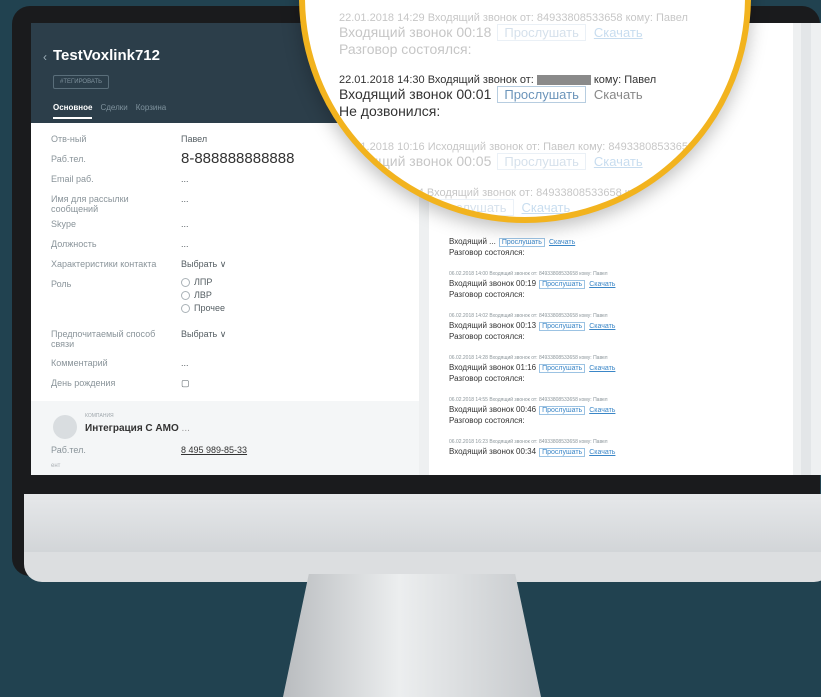 This screenshot has width=821, height=697. What do you see at coordinates (99, 416) in the screenshot?
I see `company-label: КОМПАНИЯ` at bounding box center [99, 416].